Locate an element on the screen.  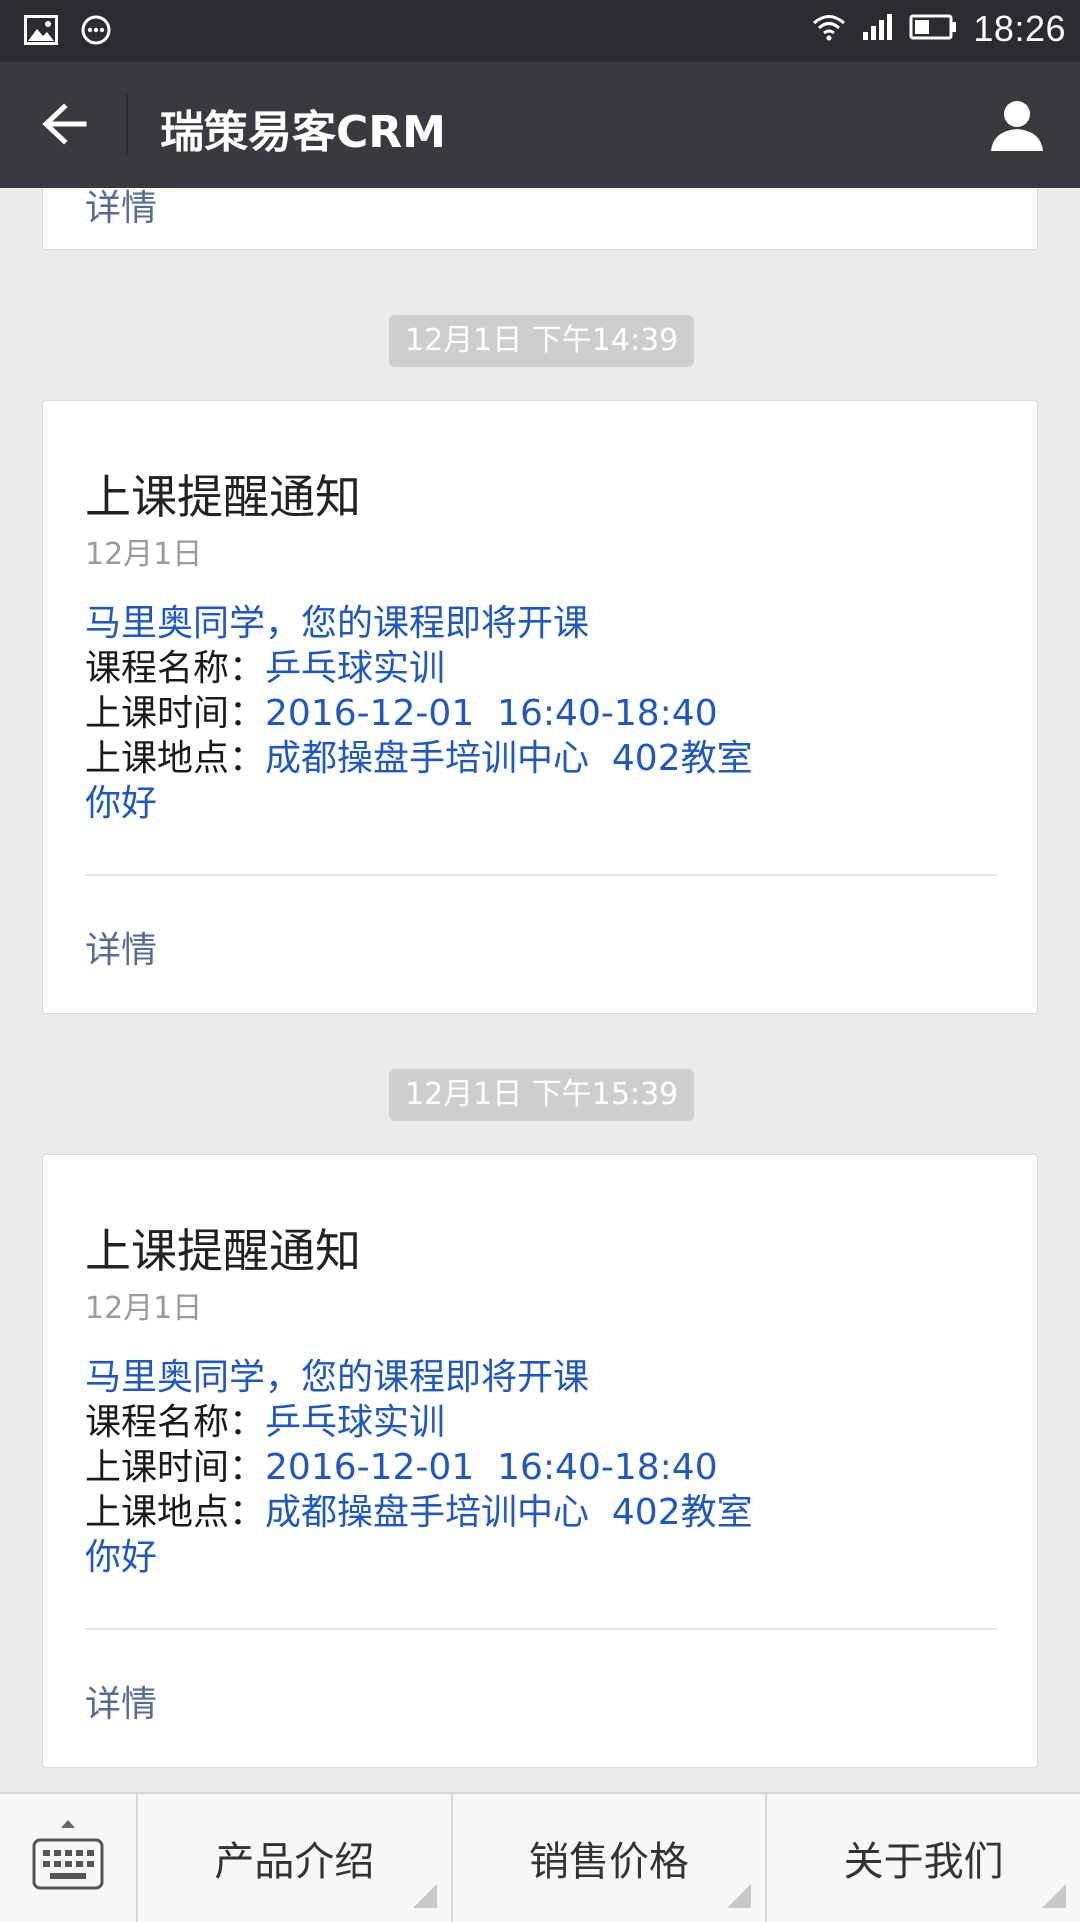
signal-icon is located at coordinates (878, 29).